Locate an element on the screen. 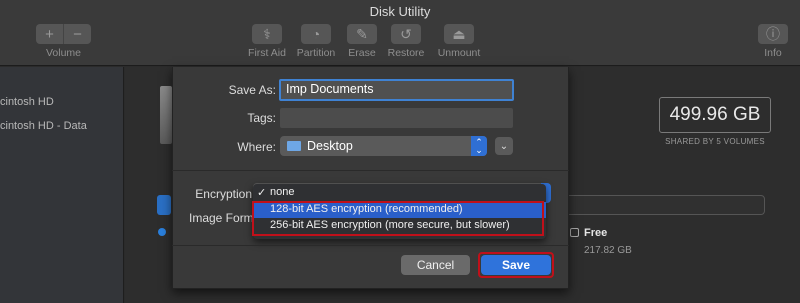 This screenshot has height=303, width=800. info-label: Info is located at coordinates (773, 53).